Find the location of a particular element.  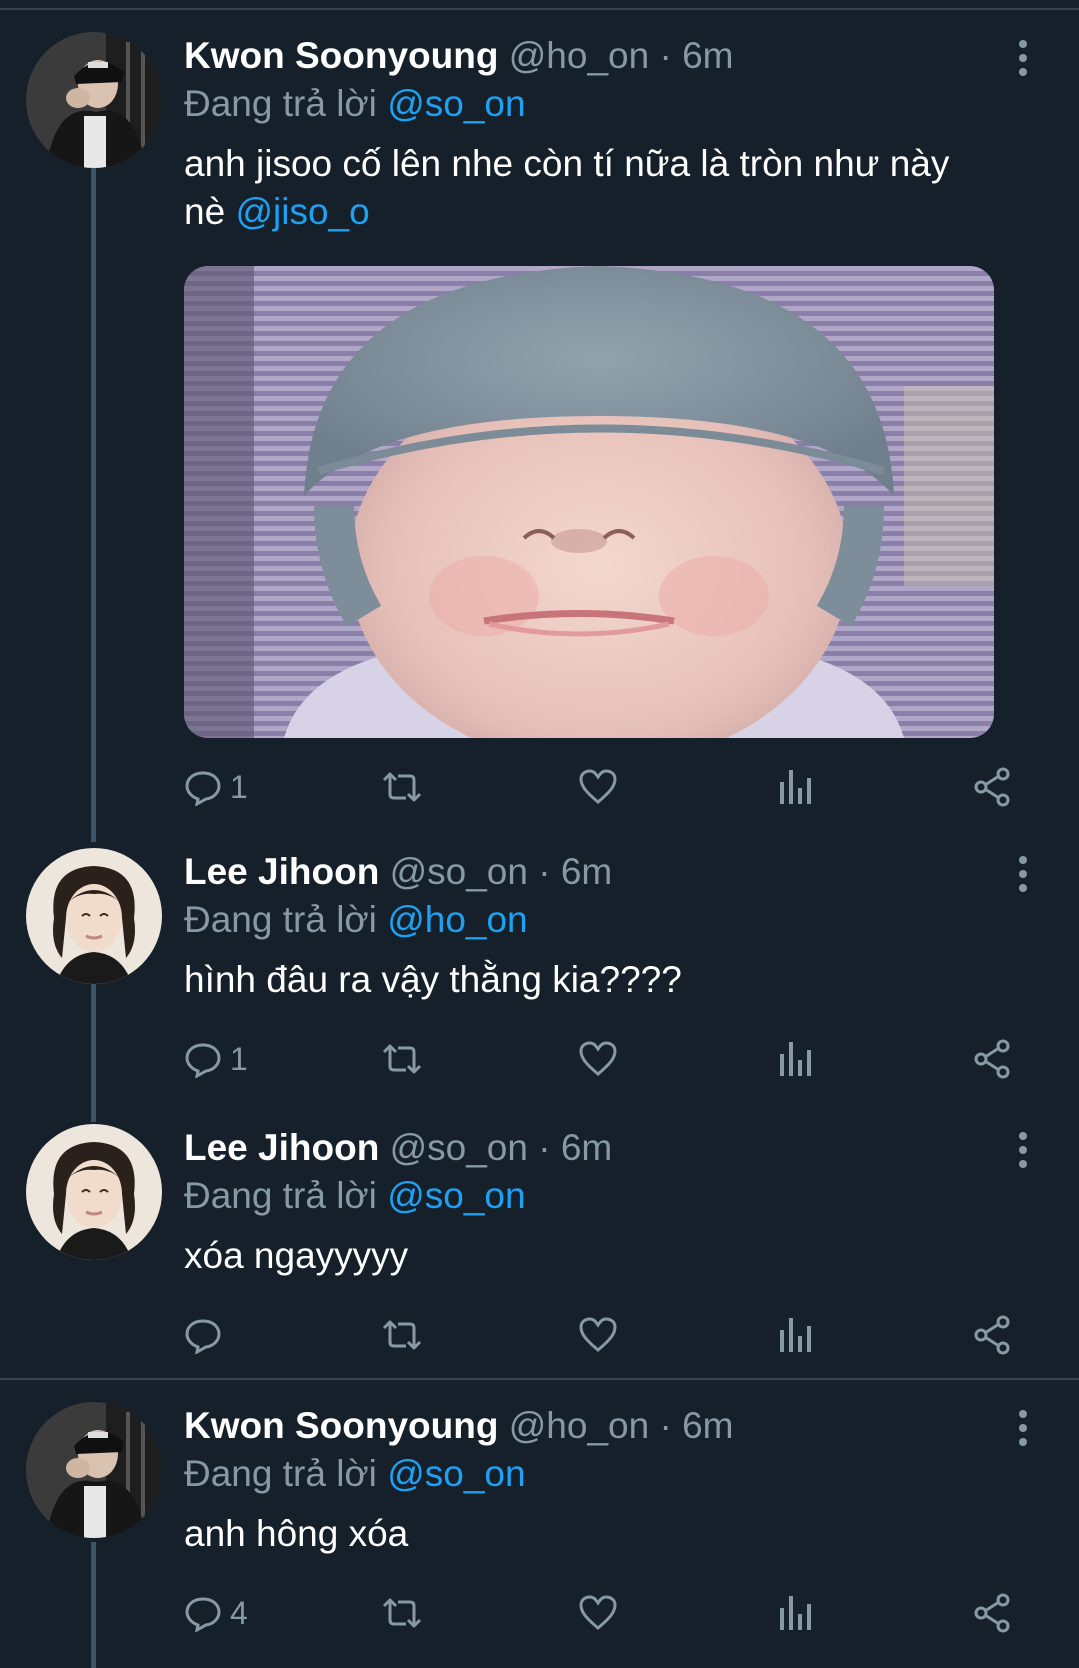

reply-context: Đang trả lời @ho_on is located at coordinates (599, 920).